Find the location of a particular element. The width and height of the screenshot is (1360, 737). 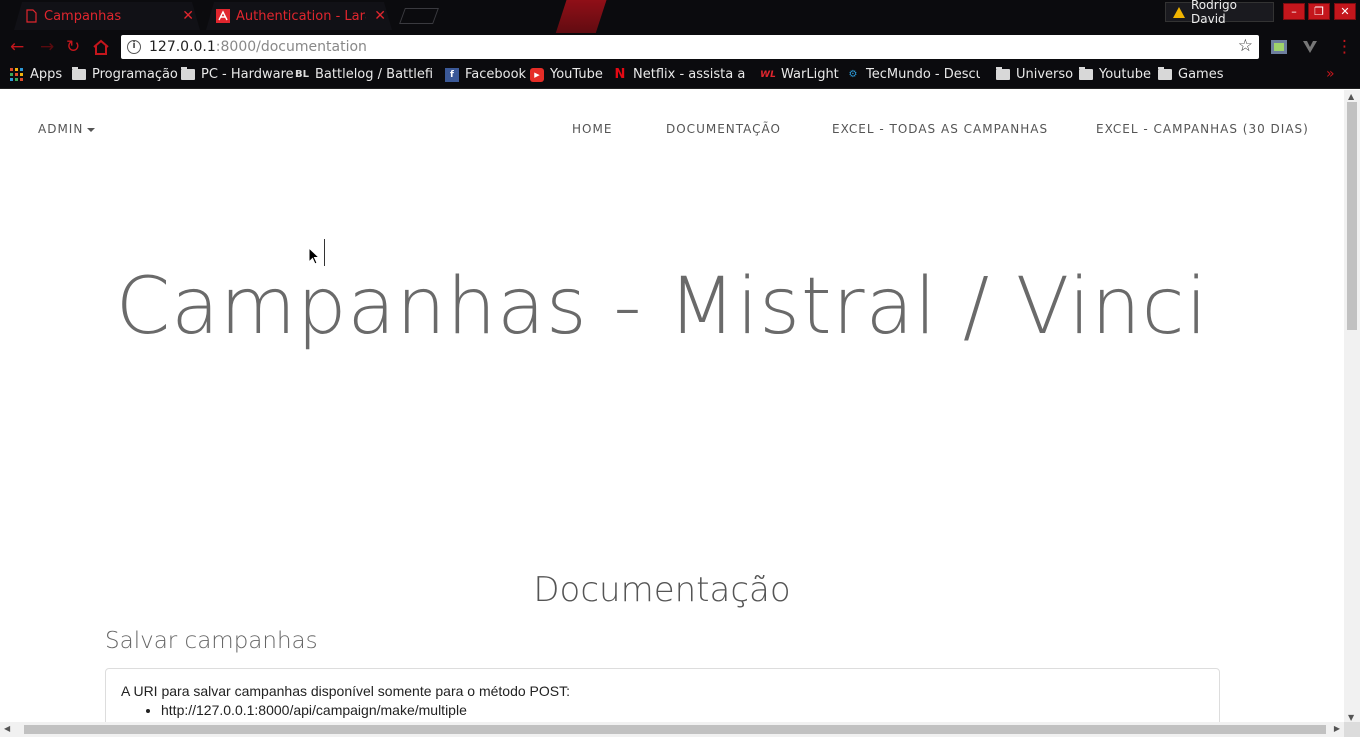

page-icon is located at coordinates (31, 16).